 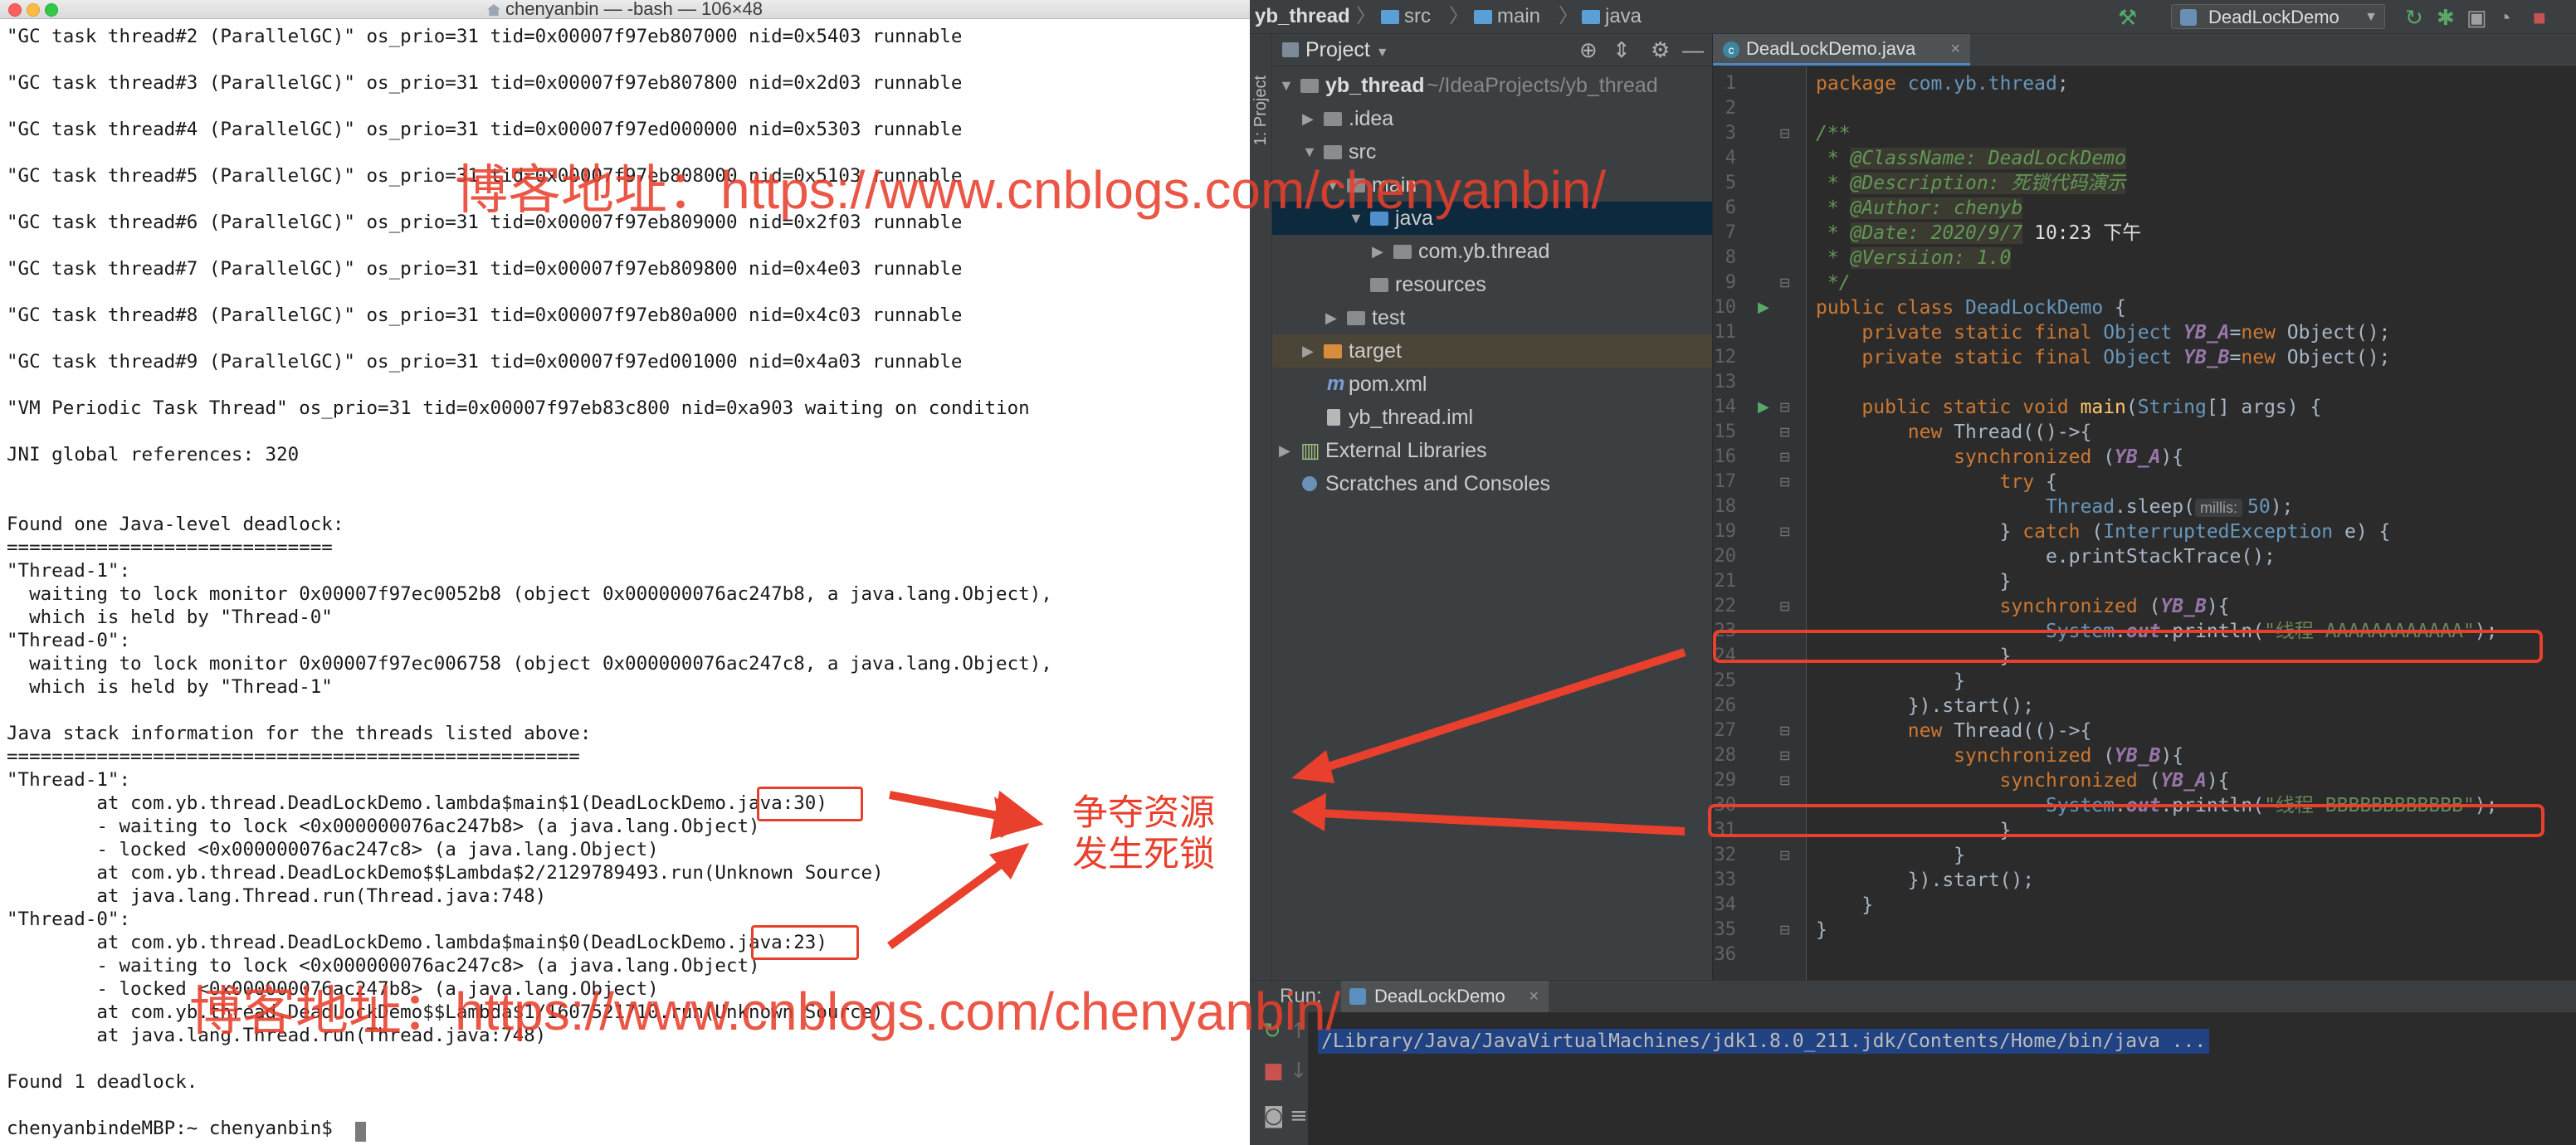 I want to click on tree-item-test: ▶ test, so click(x=1492, y=317).